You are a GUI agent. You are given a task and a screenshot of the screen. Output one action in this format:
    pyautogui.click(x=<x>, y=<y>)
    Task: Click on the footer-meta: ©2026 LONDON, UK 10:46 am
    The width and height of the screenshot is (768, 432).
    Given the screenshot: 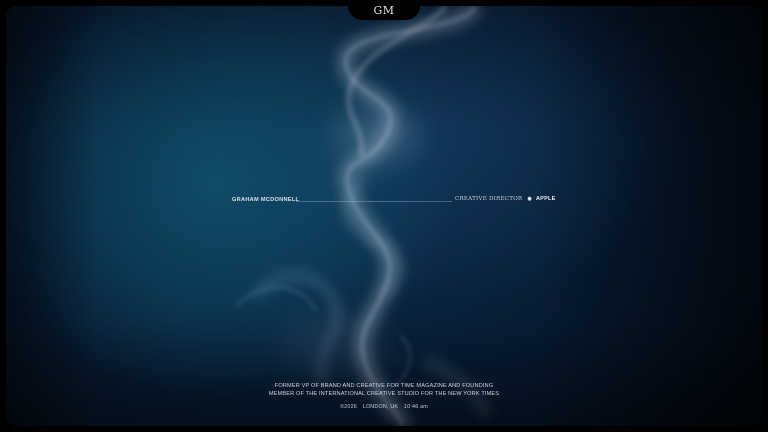 What is the action you would take?
    pyautogui.click(x=384, y=407)
    